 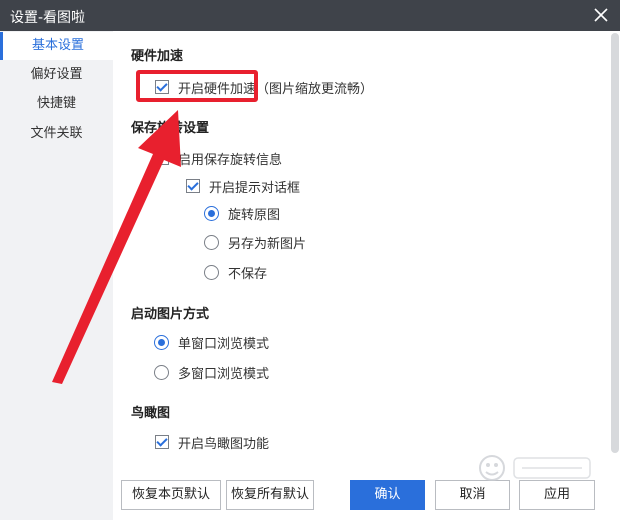 What do you see at coordinates (276, 89) in the screenshot?
I see `hardware-accel-label: 开启硬件加速（图片缩放更流畅）` at bounding box center [276, 89].